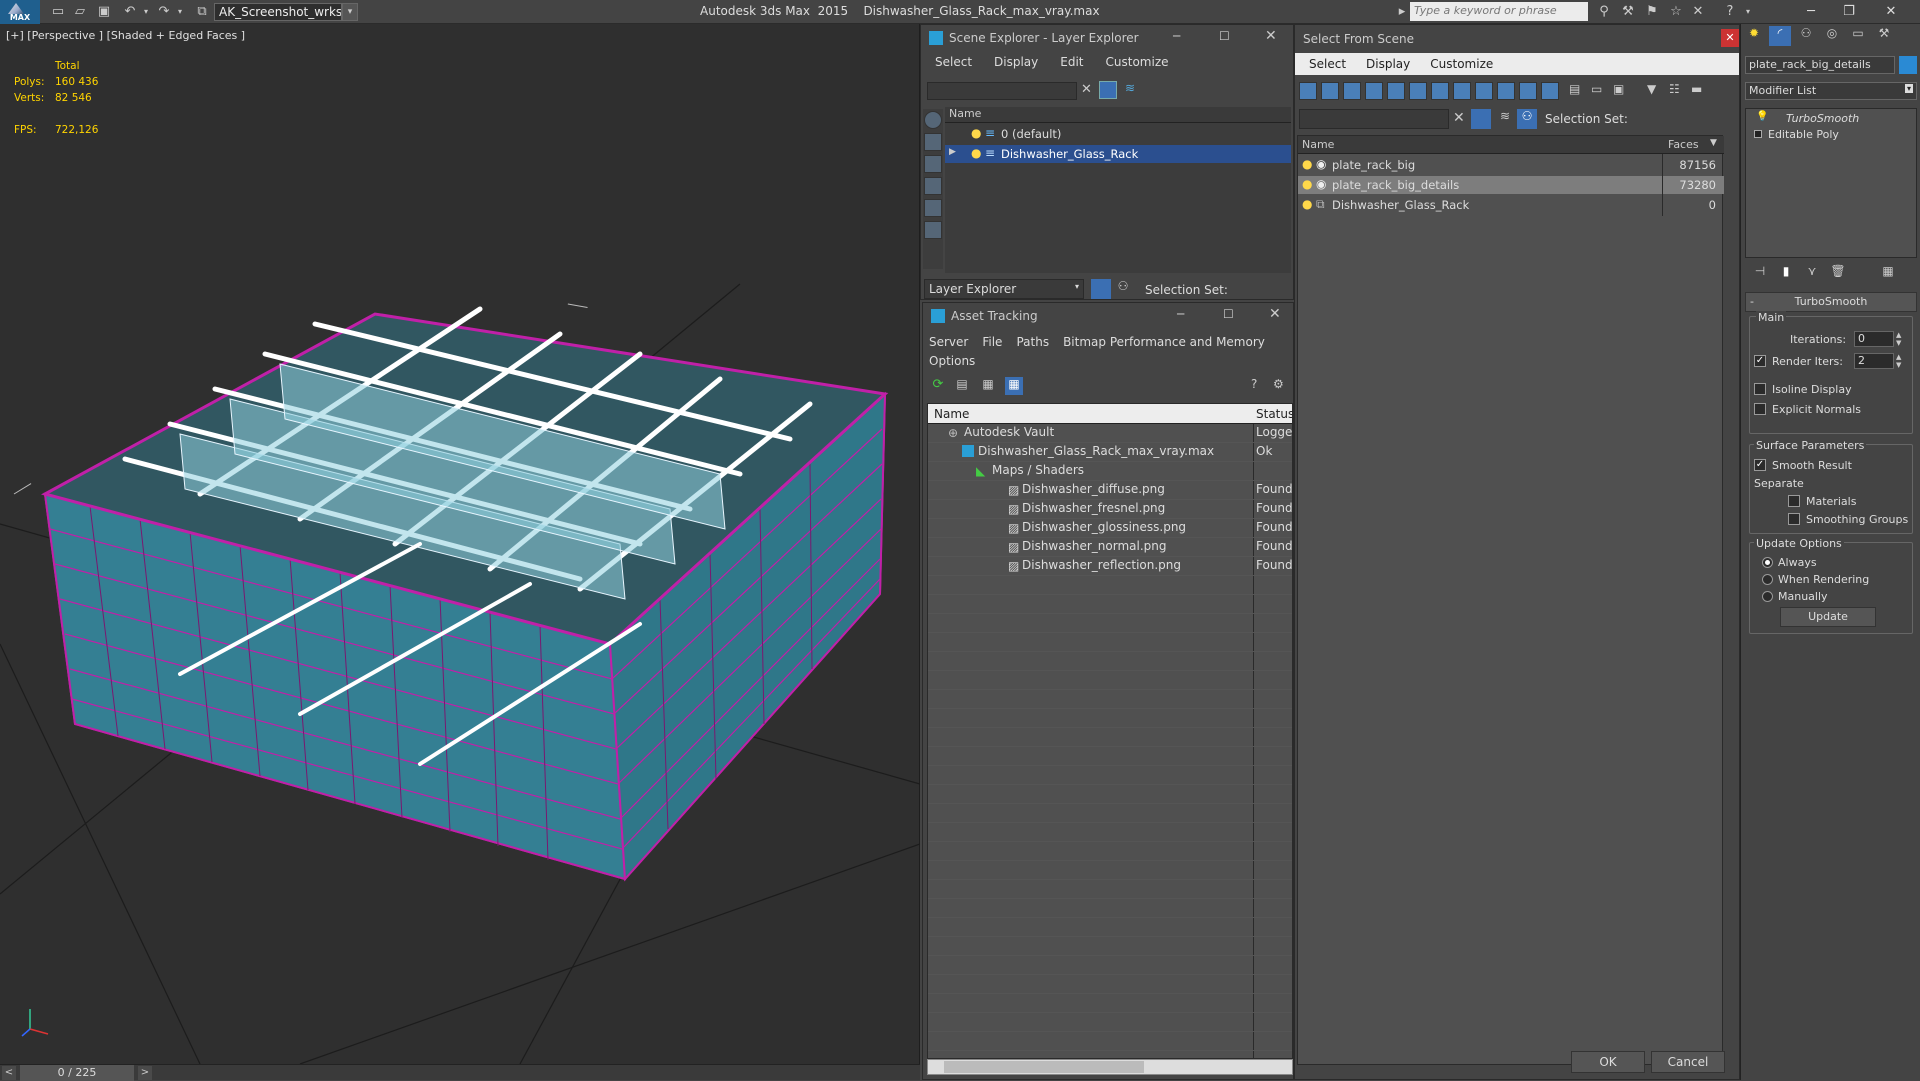  What do you see at coordinates (1828, 617) in the screenshot?
I see `update-button: Update` at bounding box center [1828, 617].